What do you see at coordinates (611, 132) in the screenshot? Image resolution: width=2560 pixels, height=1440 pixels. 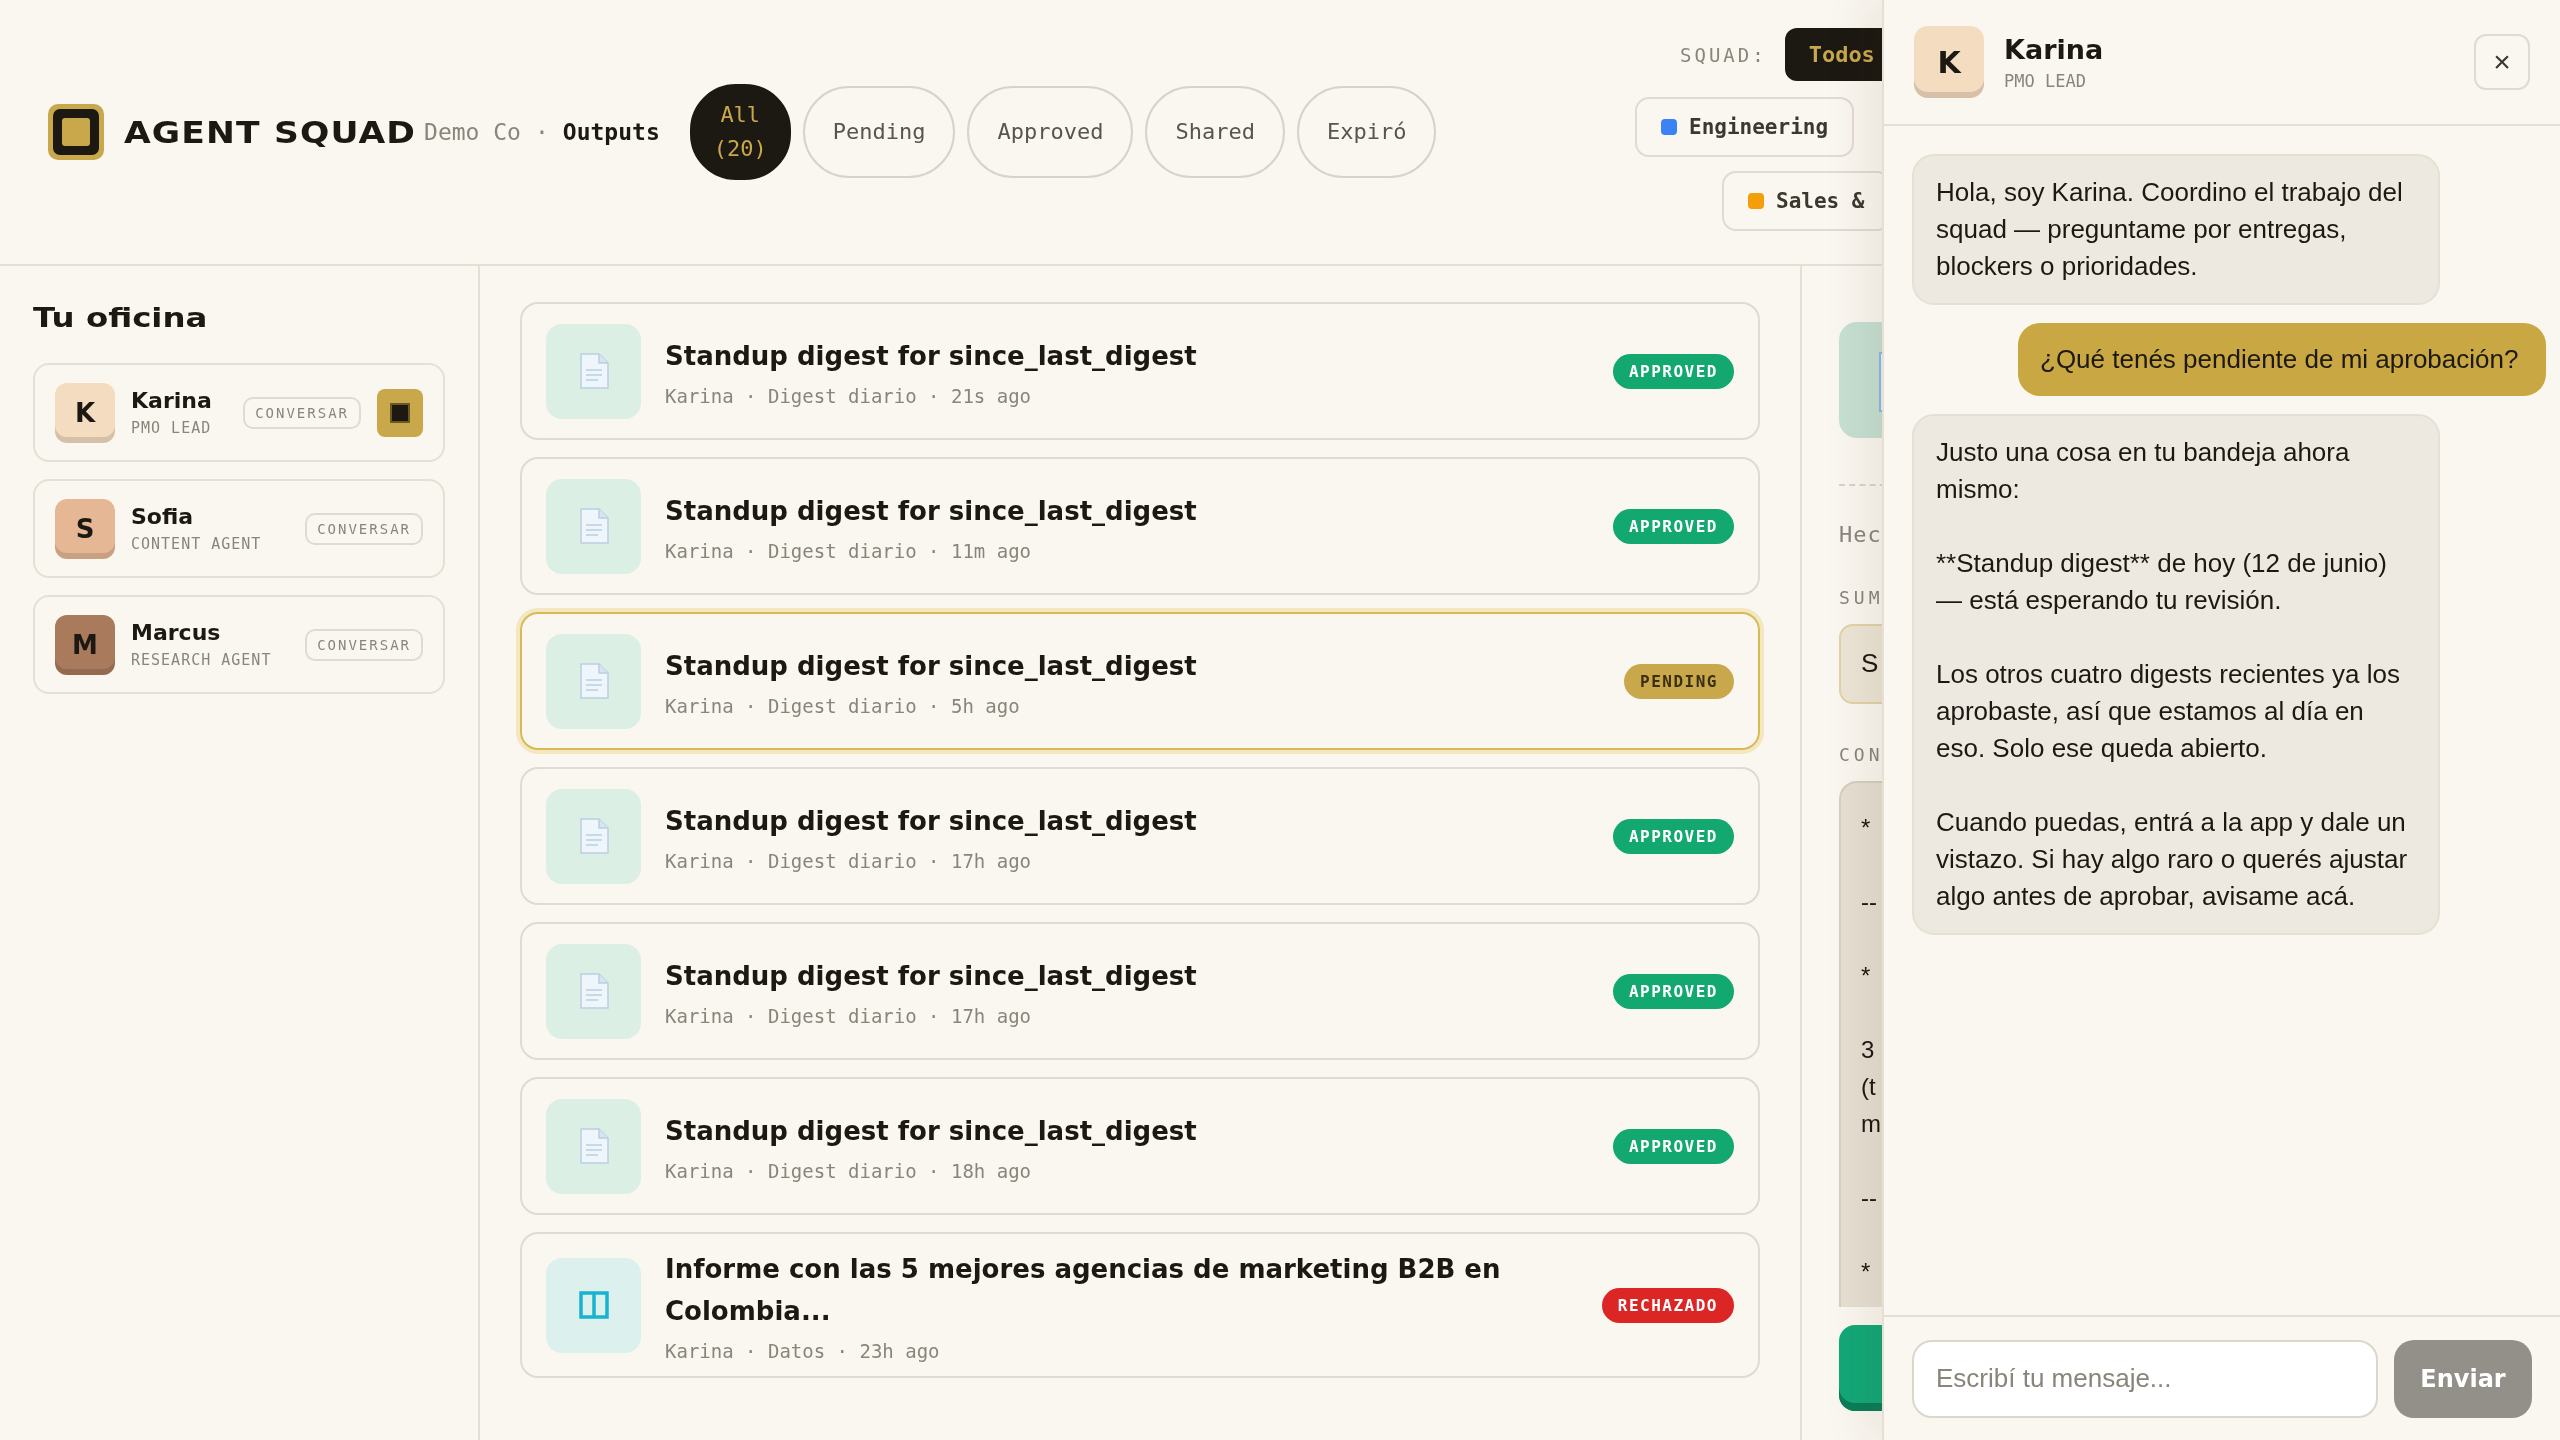 I see `page-title: Outputs` at bounding box center [611, 132].